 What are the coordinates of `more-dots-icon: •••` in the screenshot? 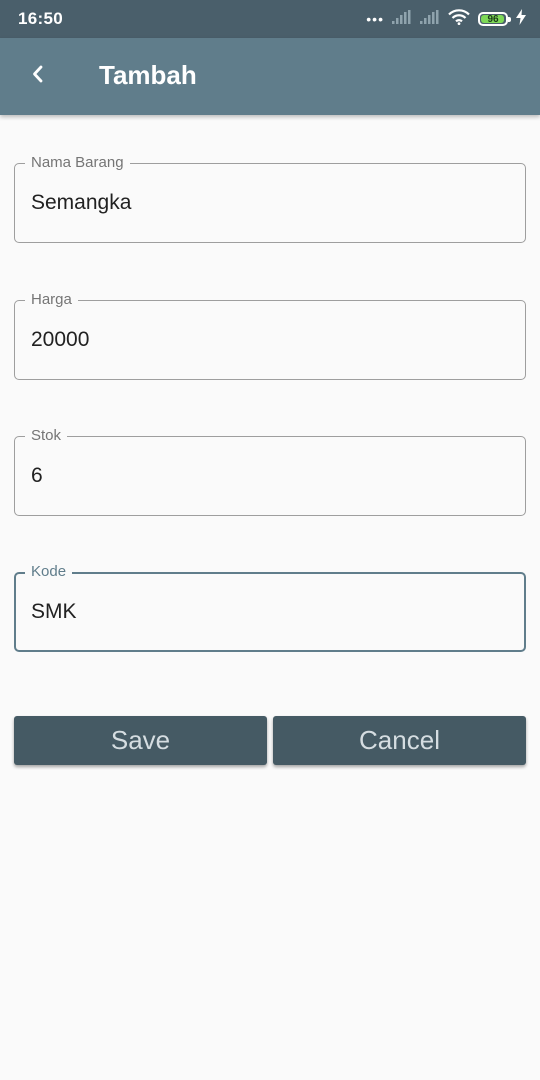 It's located at (375, 19).